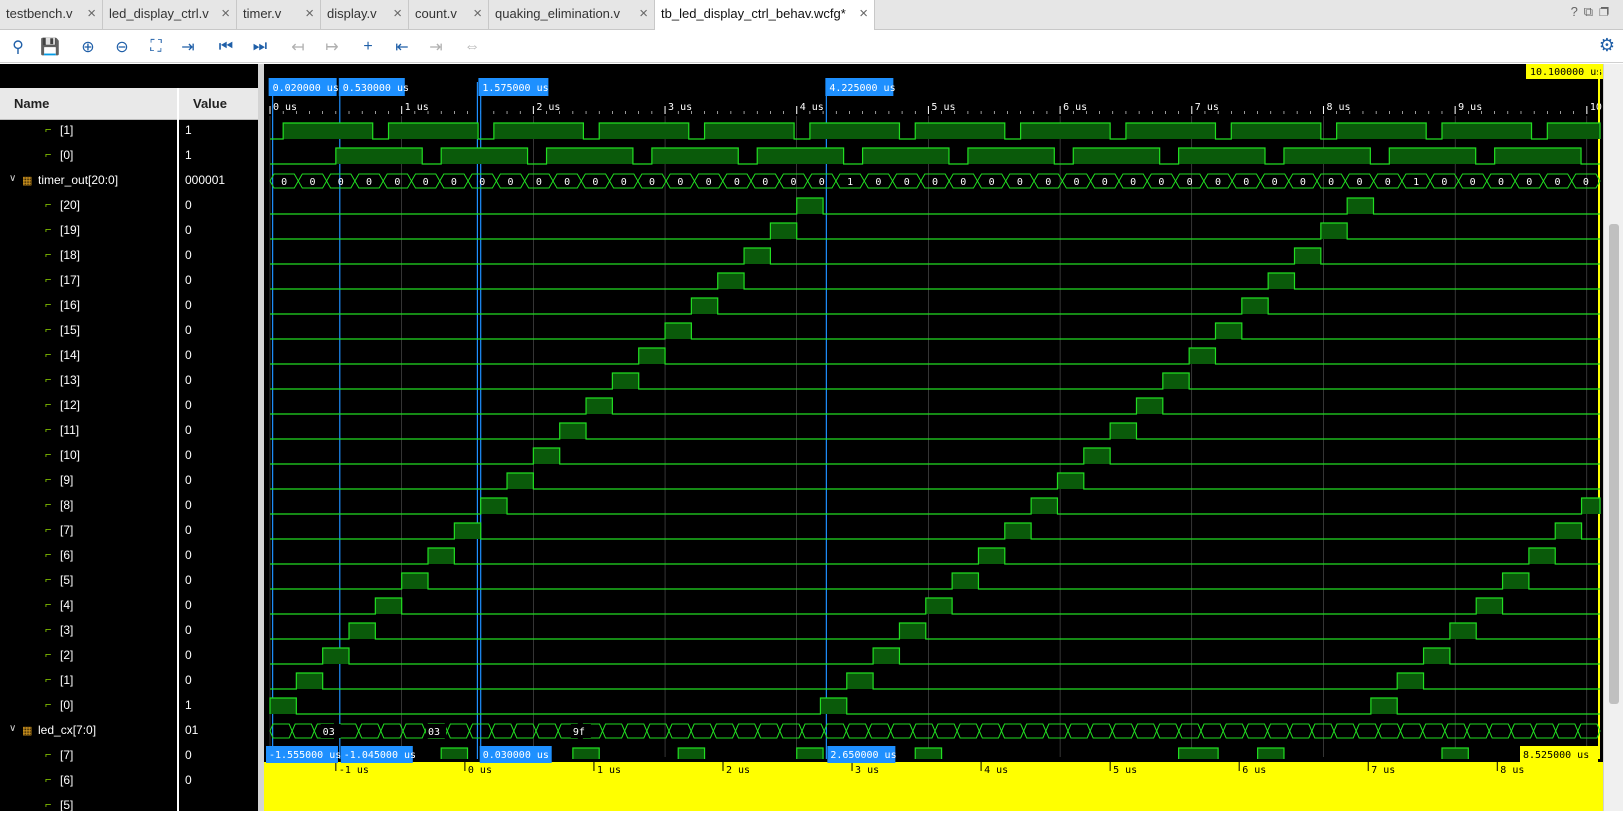  What do you see at coordinates (1591, 11) in the screenshot?
I see `window-action-icon: ⧉` at bounding box center [1591, 11].